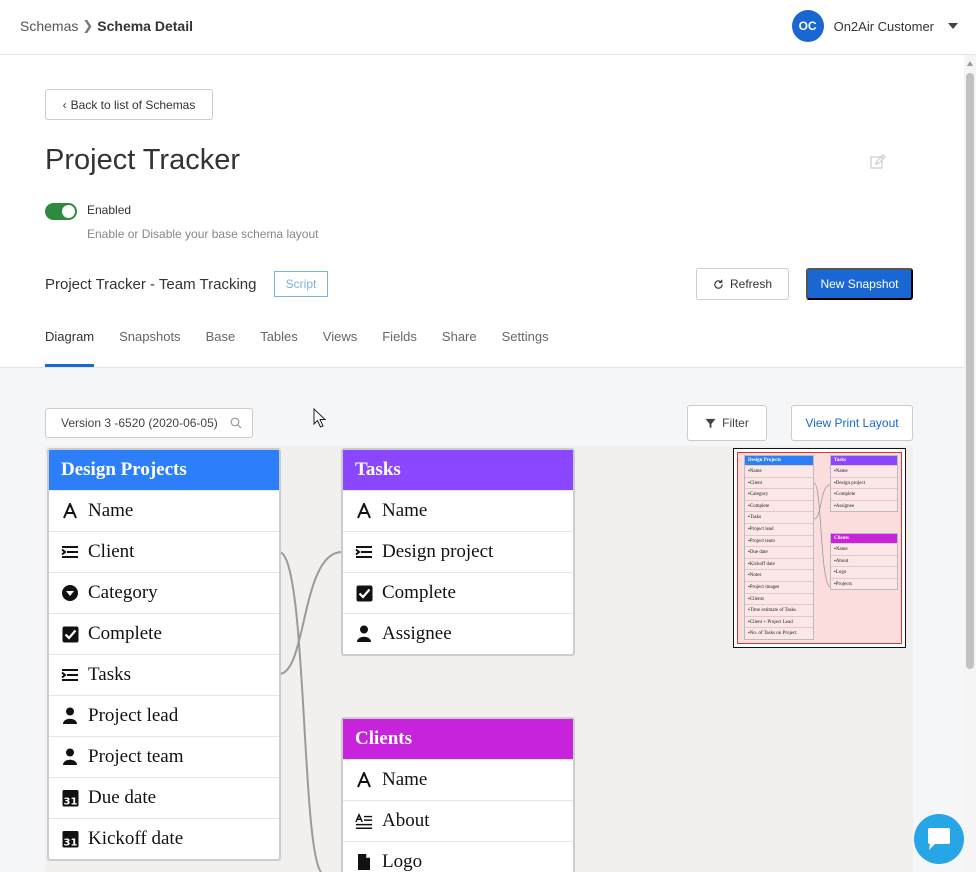 The width and height of the screenshot is (976, 872). What do you see at coordinates (136, 838) in the screenshot?
I see `field-label: Kickoff date` at bounding box center [136, 838].